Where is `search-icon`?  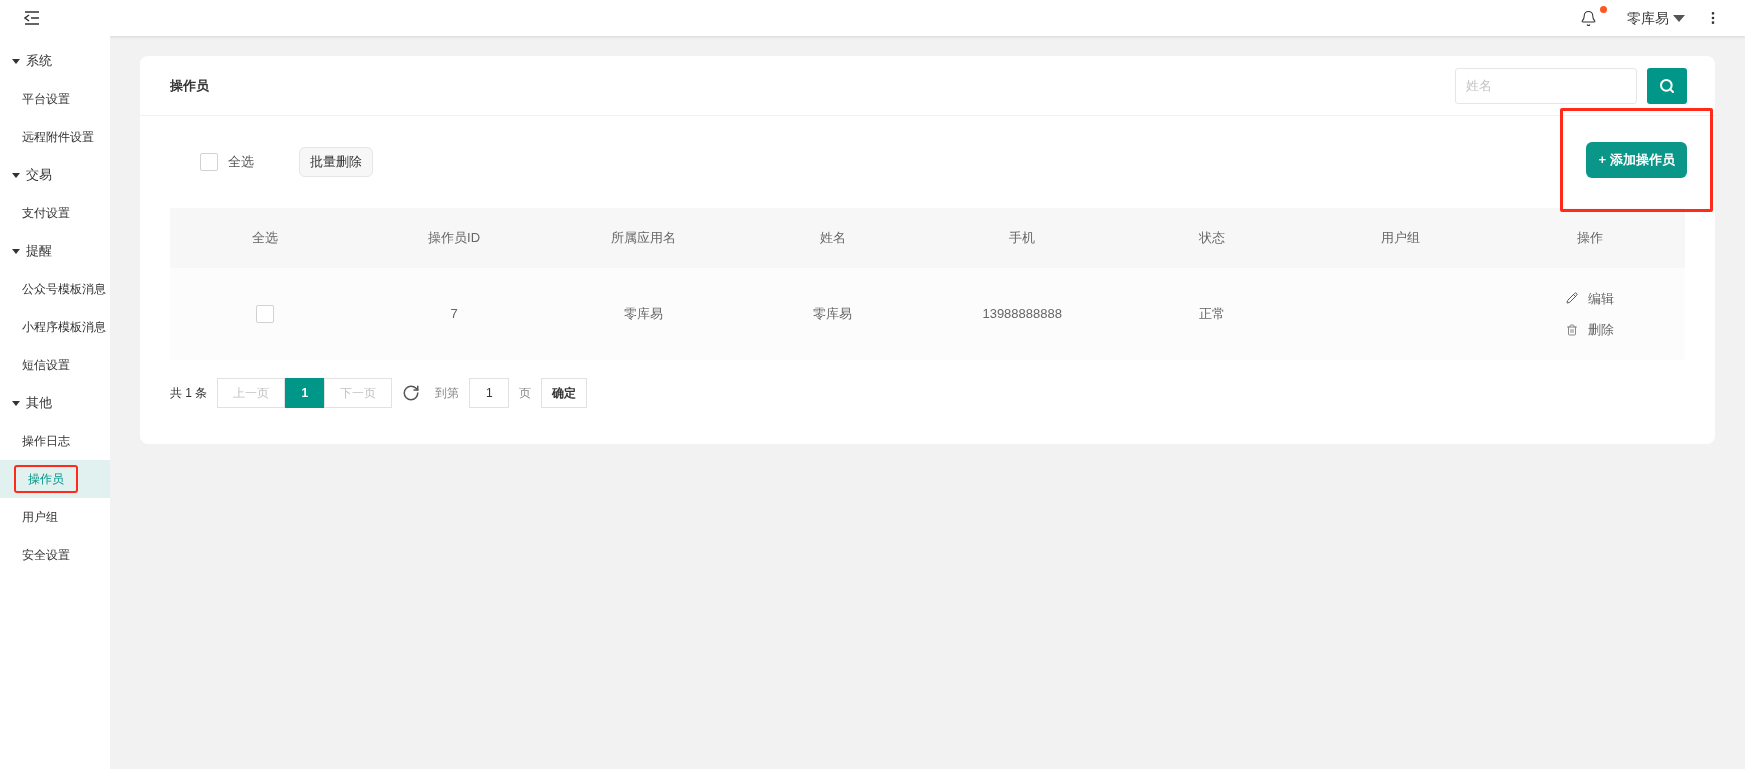 search-icon is located at coordinates (1667, 85).